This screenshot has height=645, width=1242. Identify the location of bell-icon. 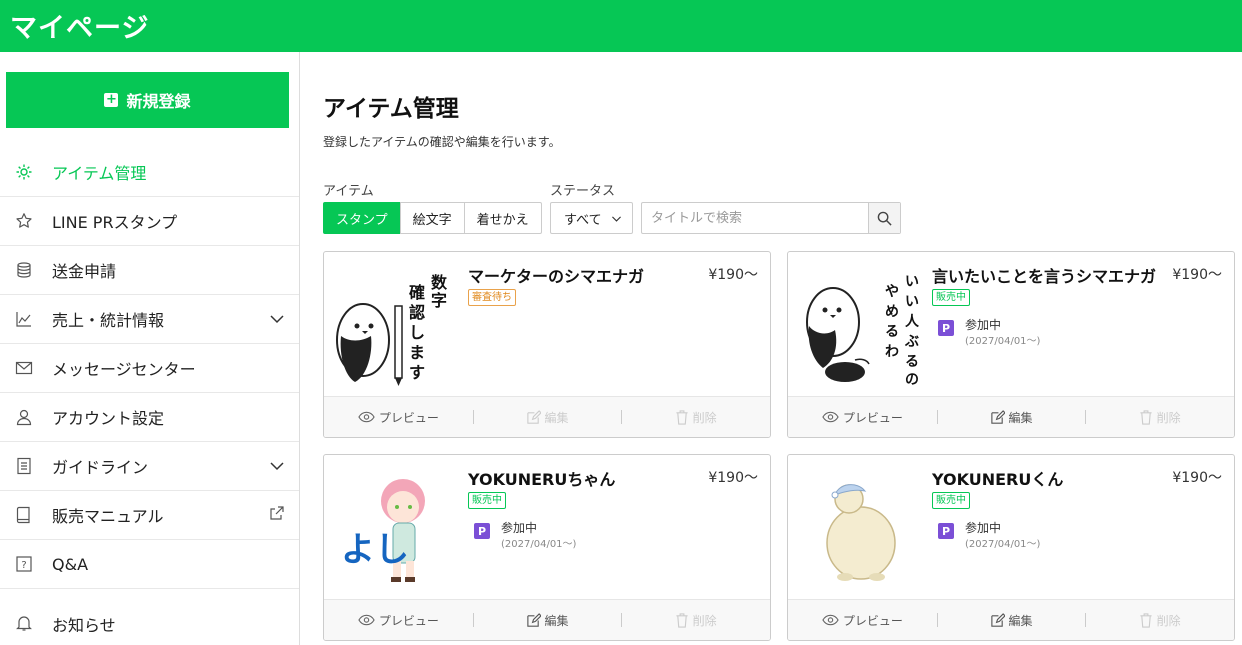
(24, 623).